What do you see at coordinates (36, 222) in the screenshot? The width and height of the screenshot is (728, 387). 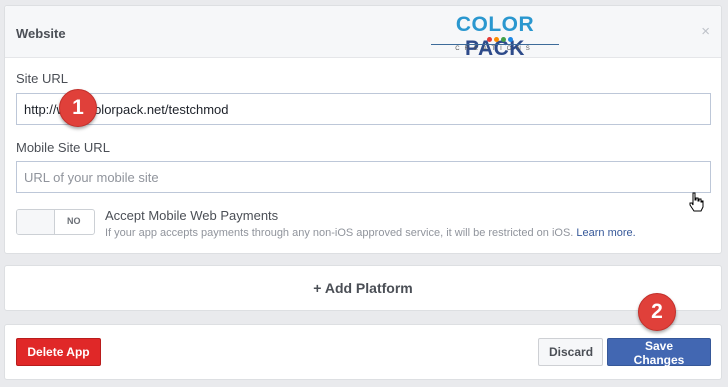 I see `toggle-knob` at bounding box center [36, 222].